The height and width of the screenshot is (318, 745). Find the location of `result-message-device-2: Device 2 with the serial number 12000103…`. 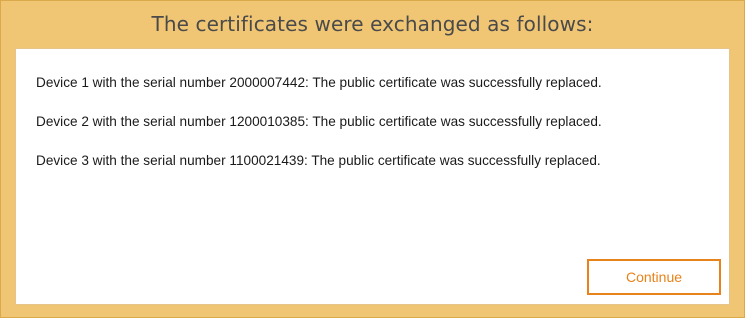

result-message-device-2: Device 2 with the serial number 12000103… is located at coordinates (319, 121).